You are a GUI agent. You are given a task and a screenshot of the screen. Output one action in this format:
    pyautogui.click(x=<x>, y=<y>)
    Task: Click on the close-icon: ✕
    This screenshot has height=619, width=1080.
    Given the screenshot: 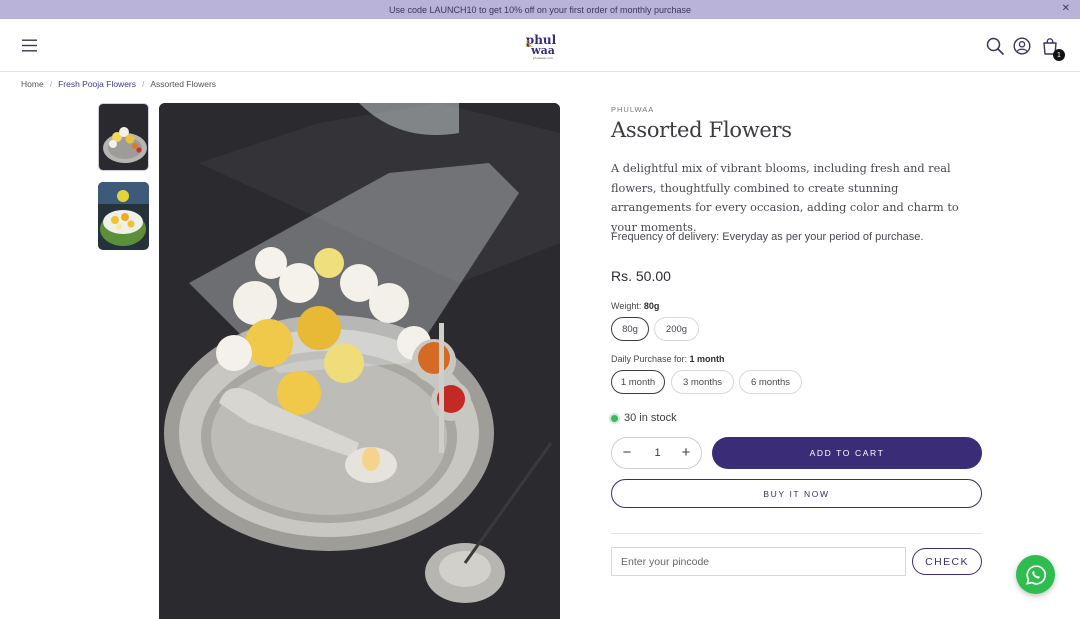 What is the action you would take?
    pyautogui.click(x=1066, y=8)
    